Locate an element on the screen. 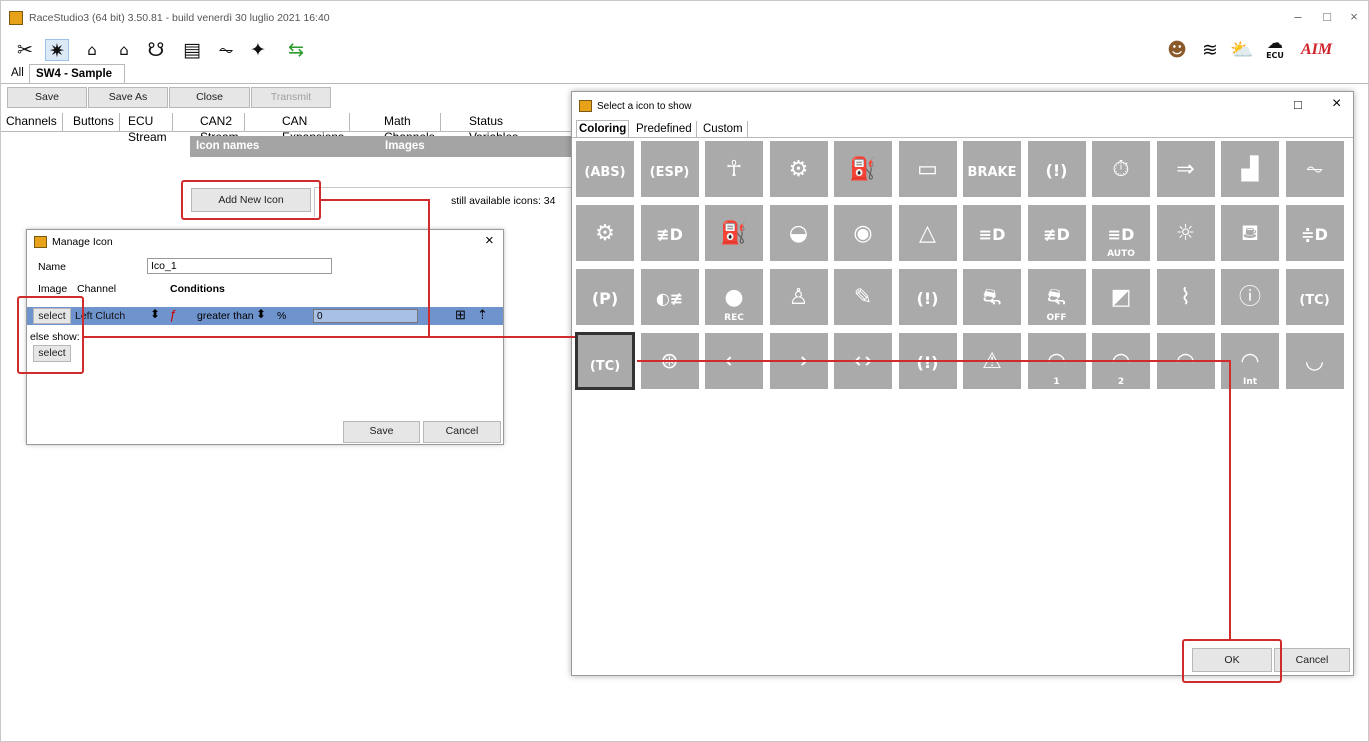 The height and width of the screenshot is (742, 1369). info-icon: ⓘ is located at coordinates (1250, 297).